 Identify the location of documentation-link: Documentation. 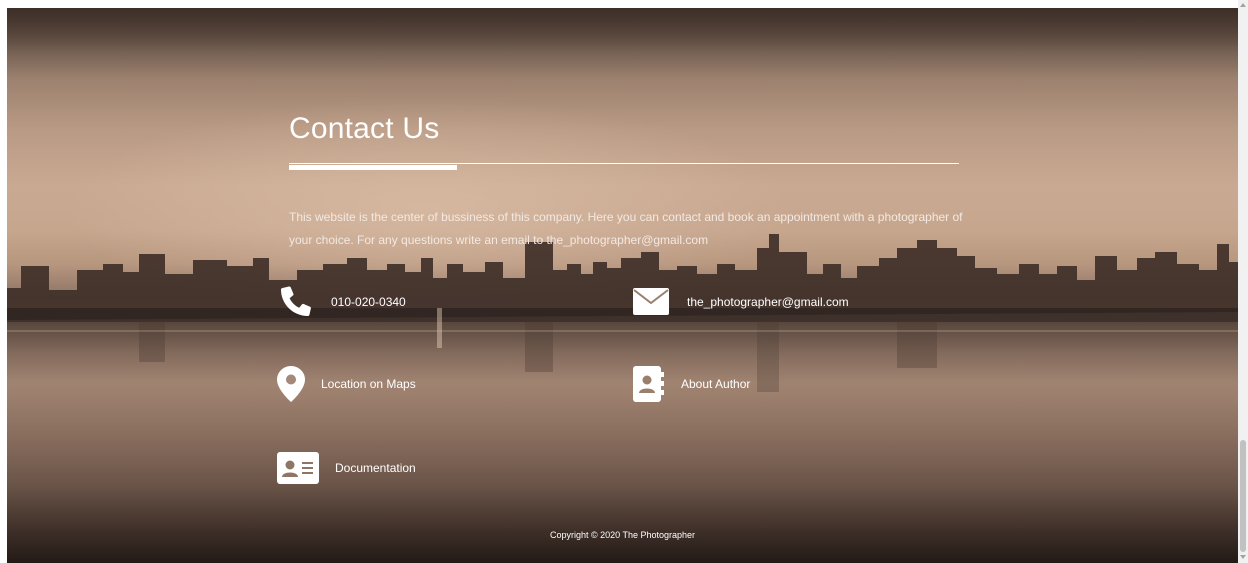
(375, 468).